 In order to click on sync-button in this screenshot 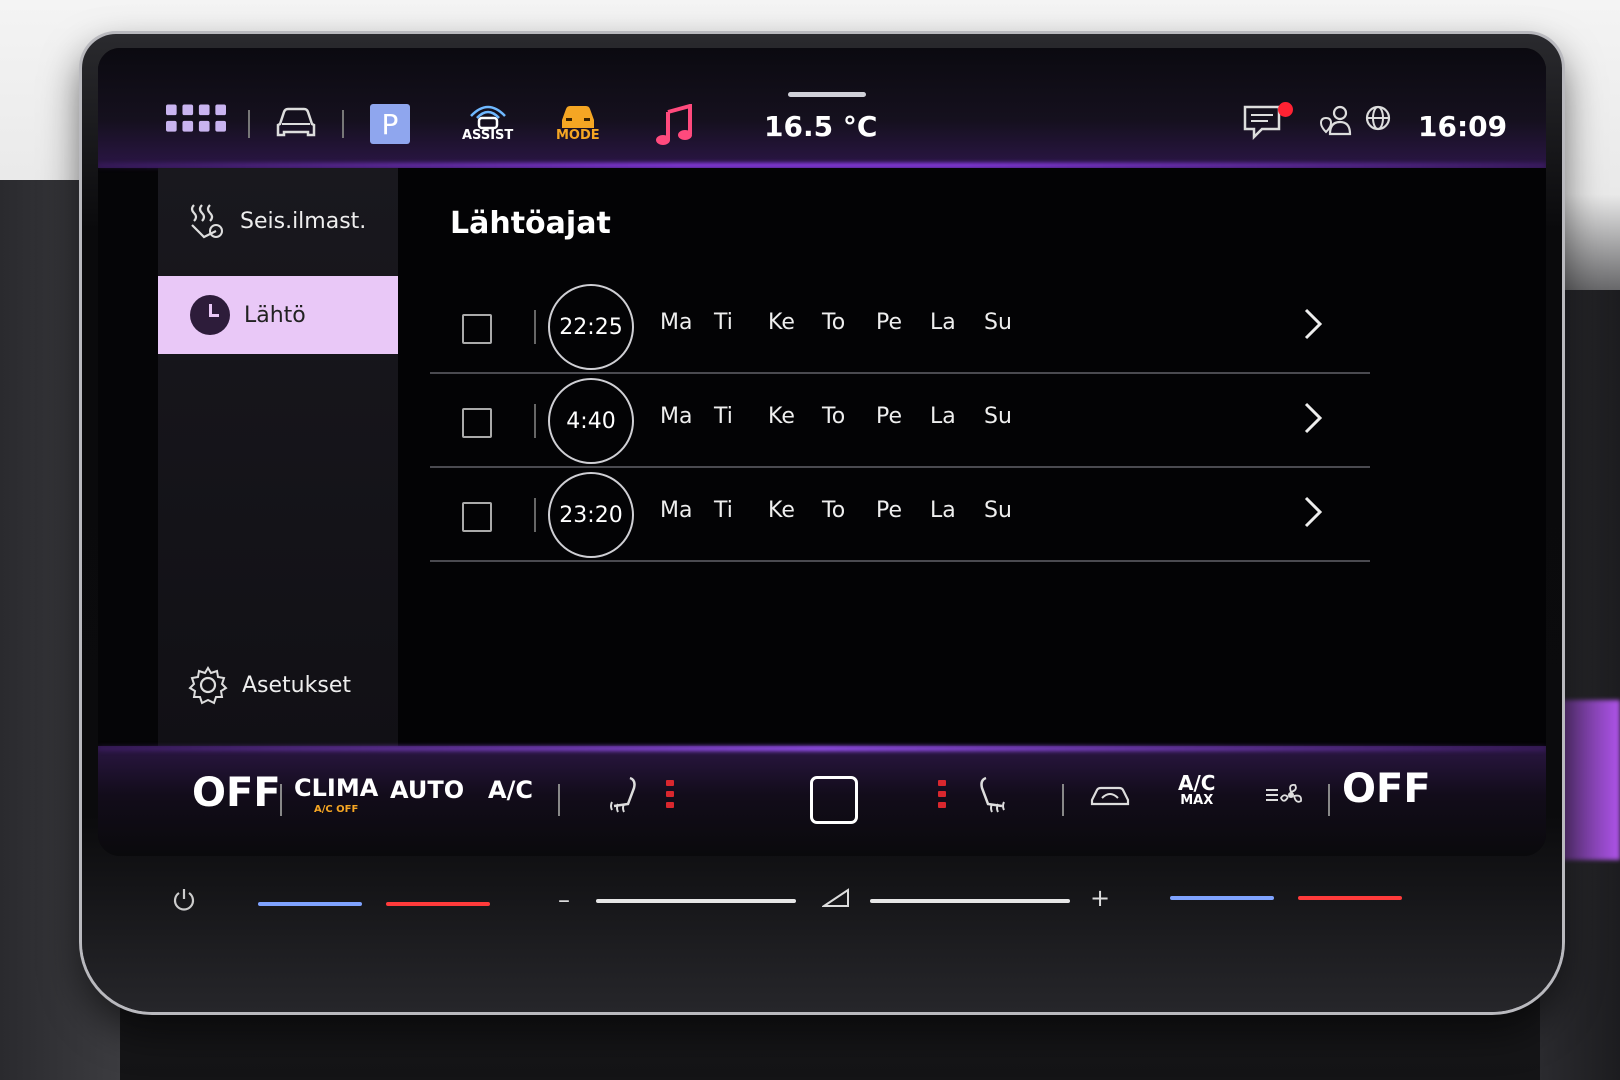, I will do `click(834, 800)`.